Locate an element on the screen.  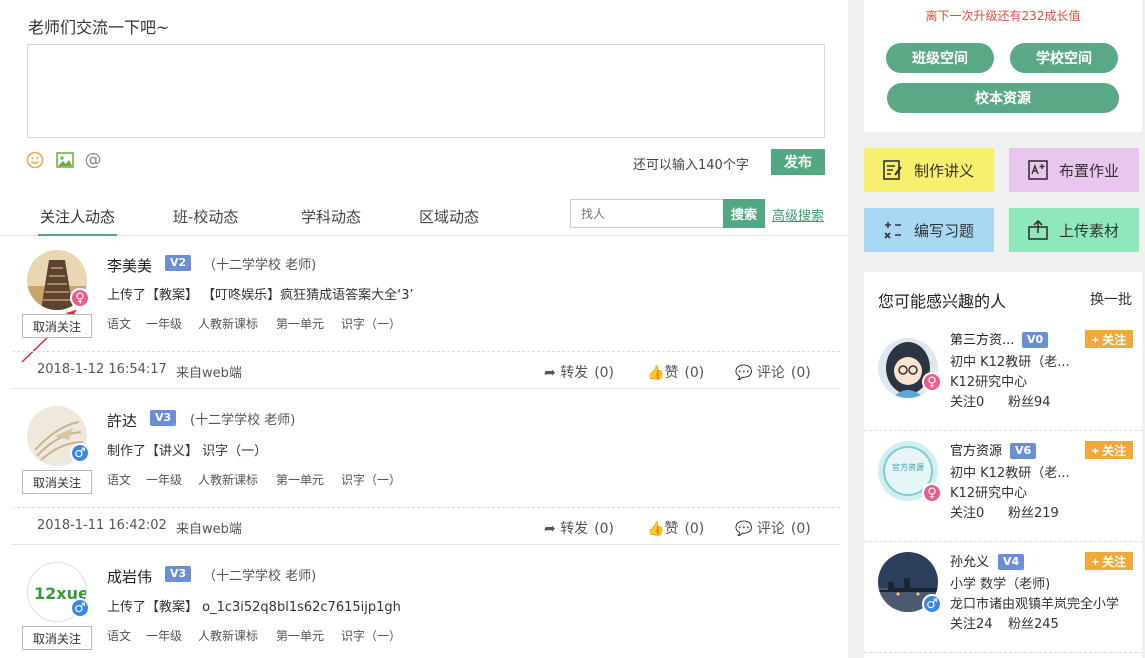
comment-label: 评论 is located at coordinates (770, 529).